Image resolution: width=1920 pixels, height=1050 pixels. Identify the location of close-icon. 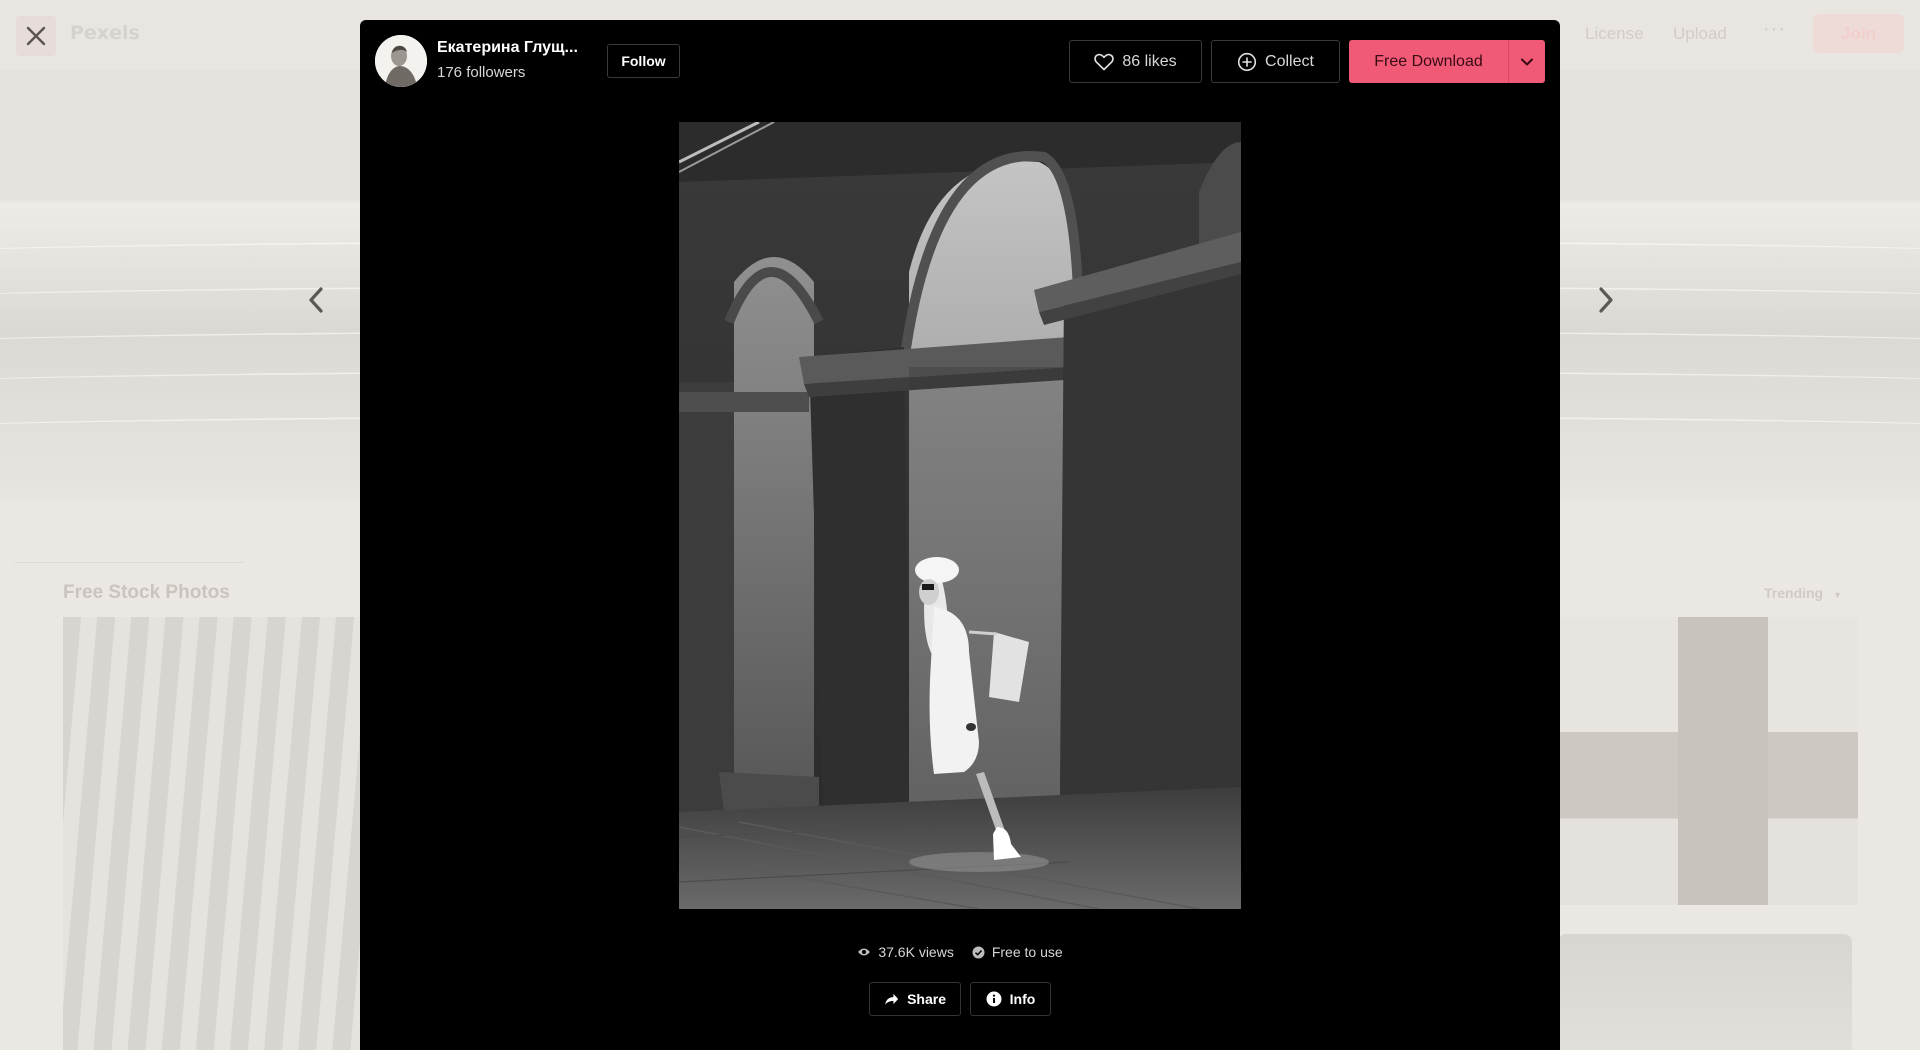
(36, 36).